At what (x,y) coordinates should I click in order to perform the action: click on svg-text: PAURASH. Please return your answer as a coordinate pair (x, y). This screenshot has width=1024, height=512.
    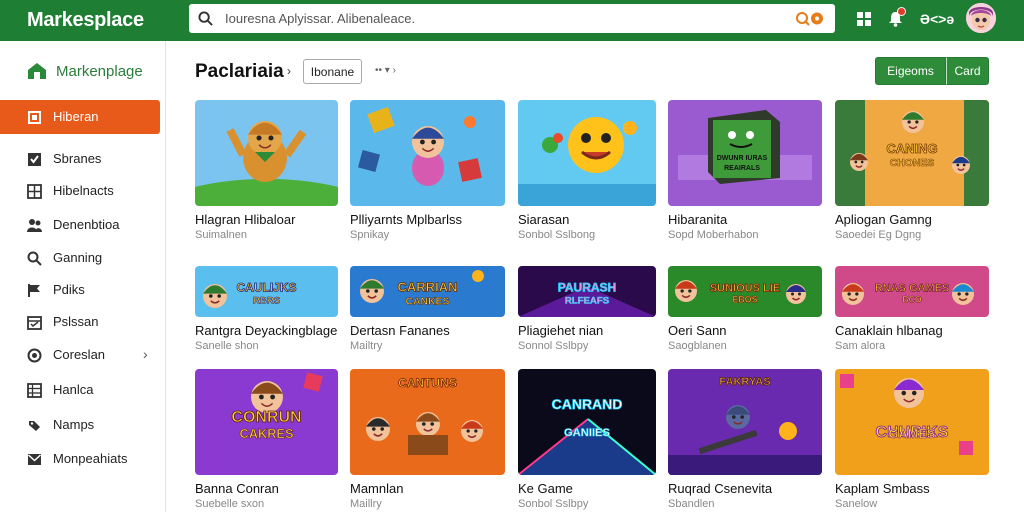
    Looking at the image, I should click on (587, 288).